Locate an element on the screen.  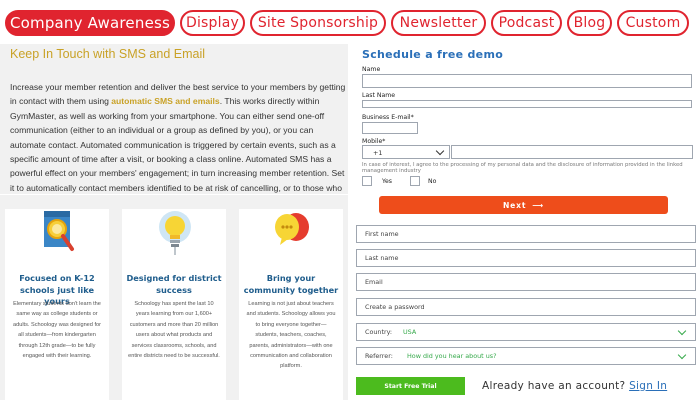
next-button-label: Next is located at coordinates (515, 205).